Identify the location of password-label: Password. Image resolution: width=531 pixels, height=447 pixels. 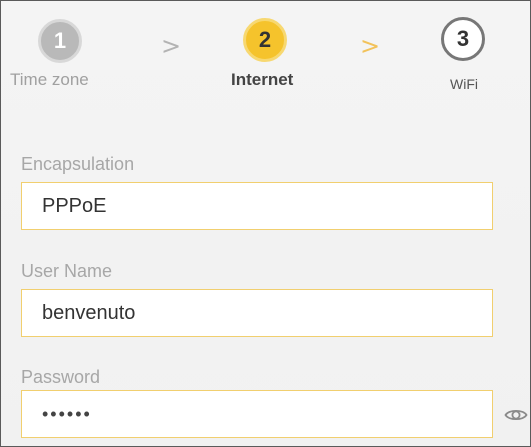
(61, 377).